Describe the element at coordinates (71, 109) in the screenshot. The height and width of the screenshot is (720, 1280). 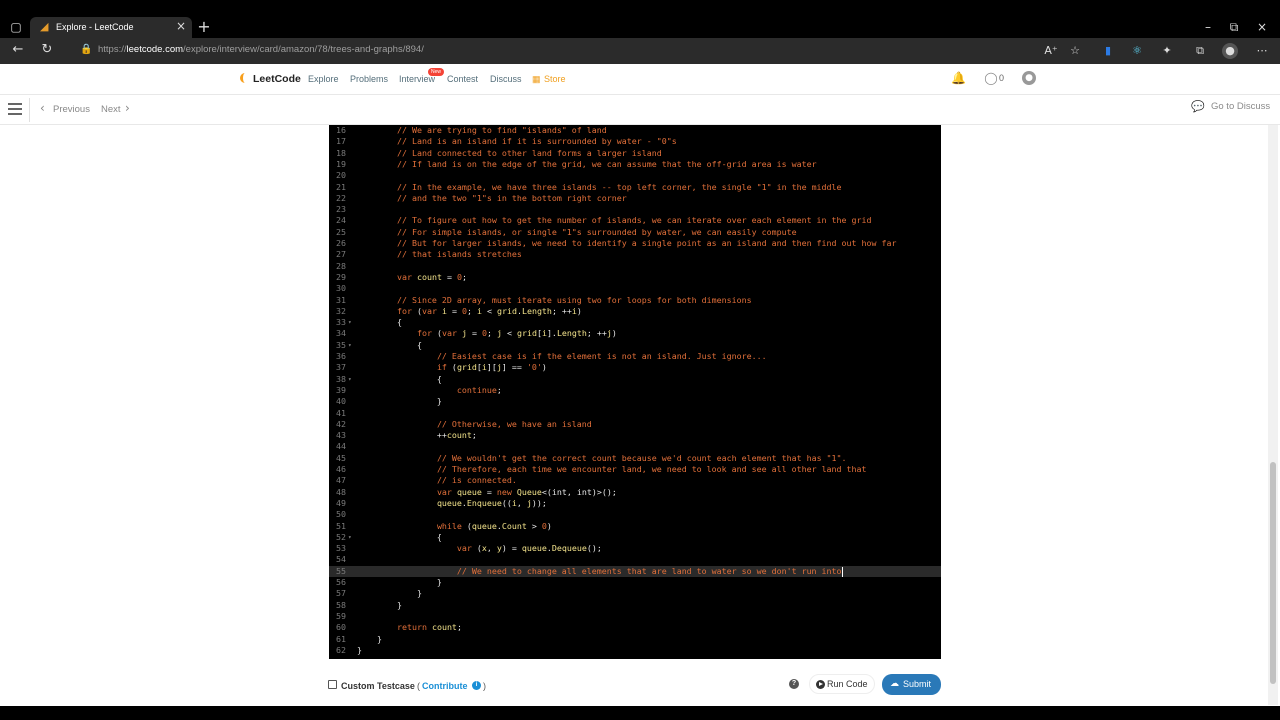
I see `previous-link: Previous` at that location.